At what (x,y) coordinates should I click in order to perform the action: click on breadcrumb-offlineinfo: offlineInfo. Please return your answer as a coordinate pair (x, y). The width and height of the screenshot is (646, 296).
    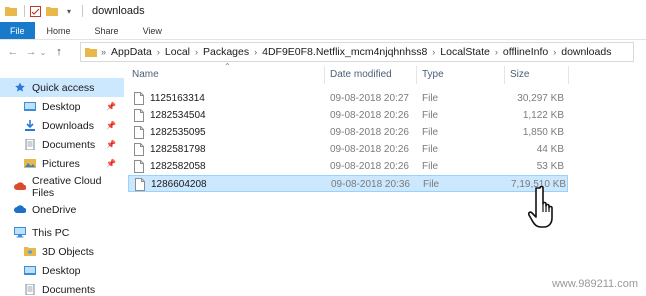
    Looking at the image, I should click on (525, 52).